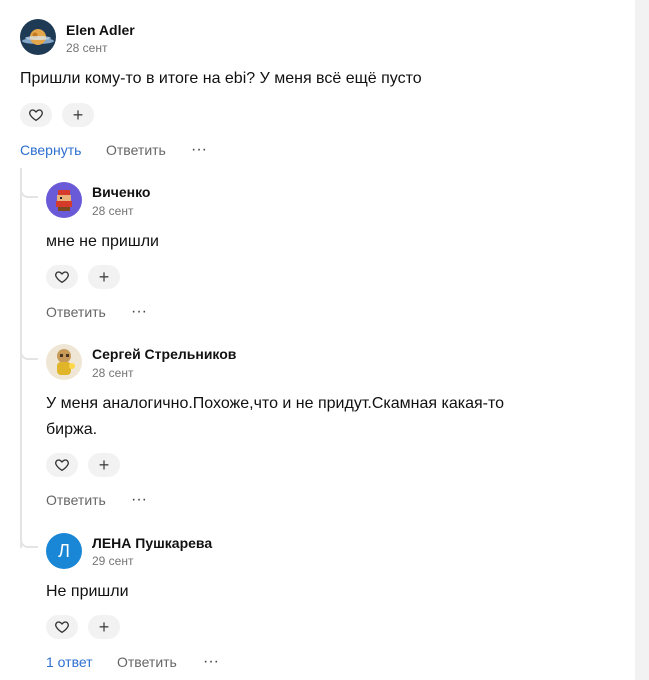 This screenshot has width=649, height=680. I want to click on comment-text: мне не пришли, so click(102, 241).